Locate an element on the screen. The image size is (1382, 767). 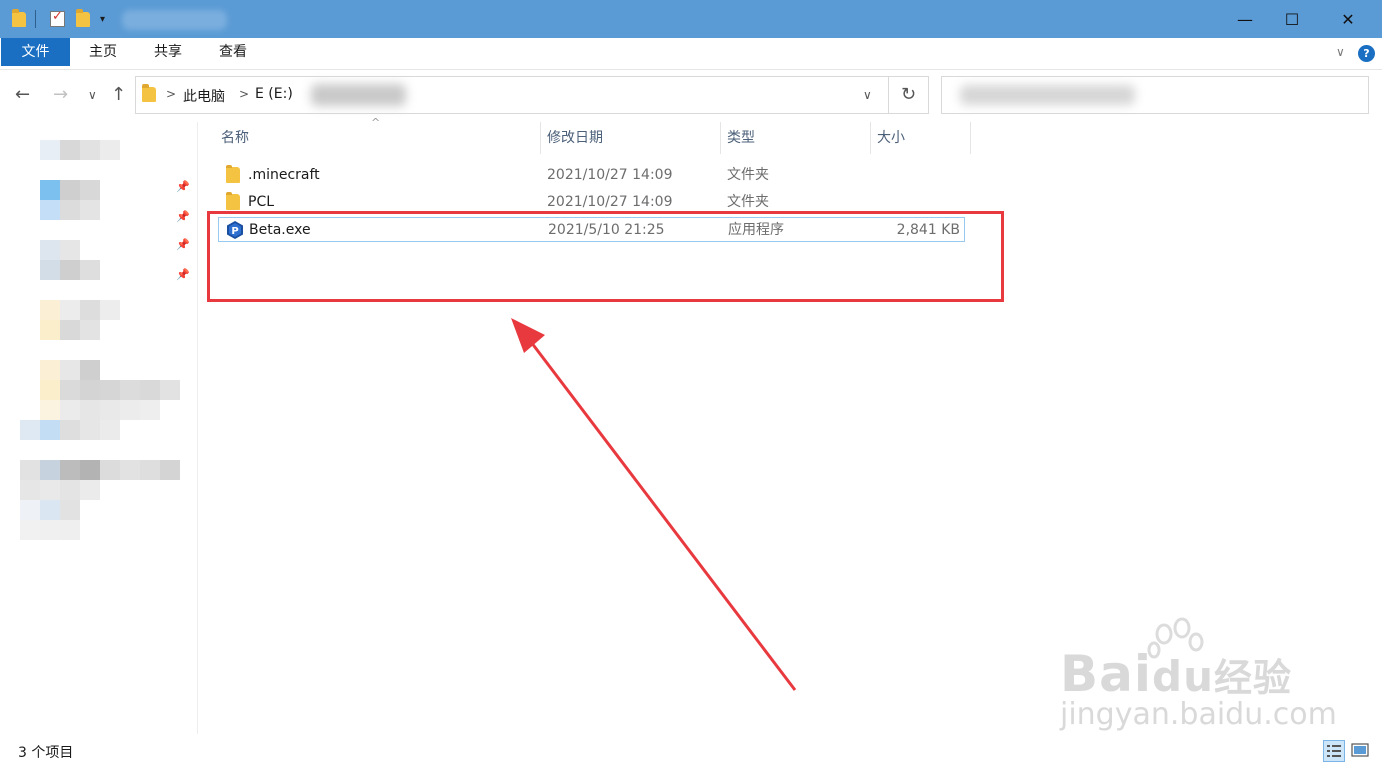
details-view-button is located at coordinates (1334, 751).